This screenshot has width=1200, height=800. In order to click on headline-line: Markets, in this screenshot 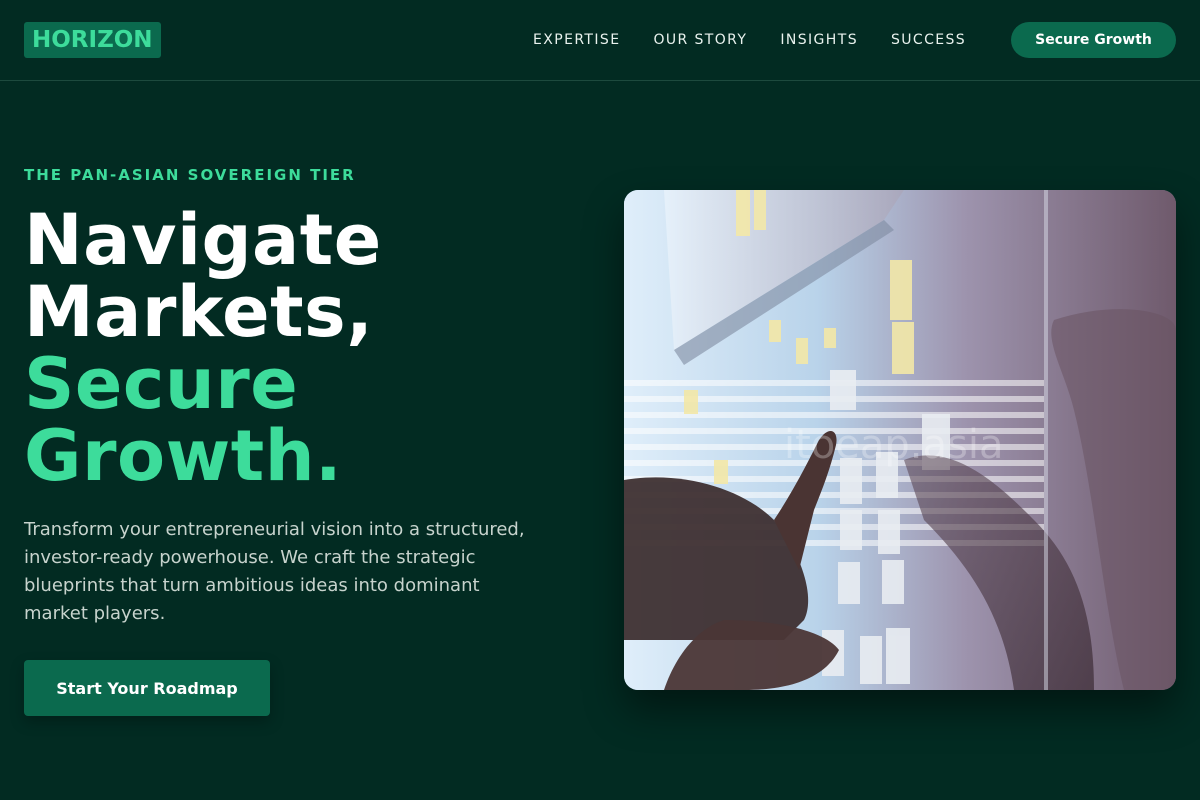, I will do `click(199, 312)`.